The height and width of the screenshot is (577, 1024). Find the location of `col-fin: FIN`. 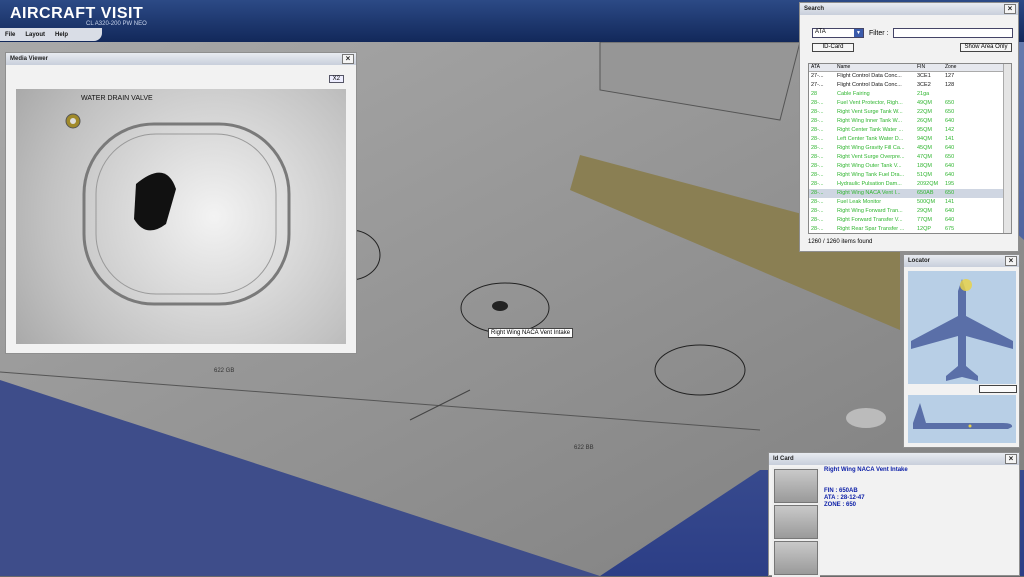

col-fin: FIN is located at coordinates (931, 67).